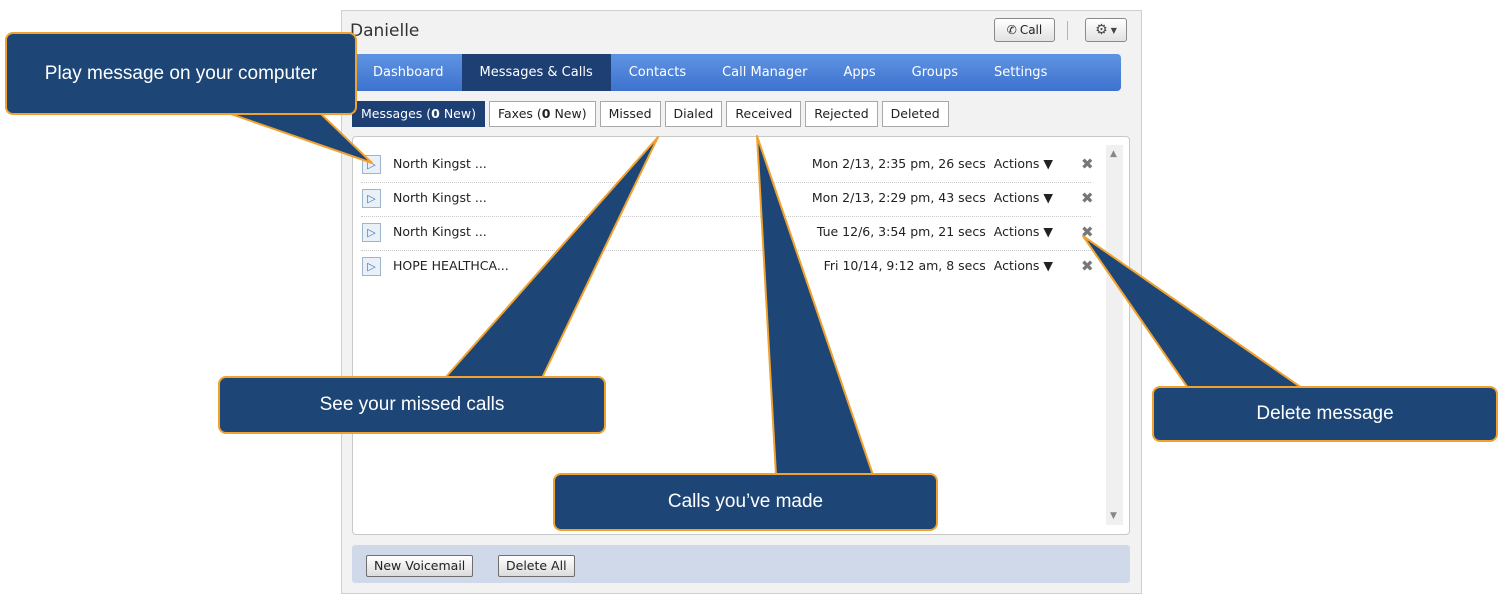 The image size is (1500, 597). What do you see at coordinates (1192, 312) in the screenshot?
I see `delete-callout-pointer` at bounding box center [1192, 312].